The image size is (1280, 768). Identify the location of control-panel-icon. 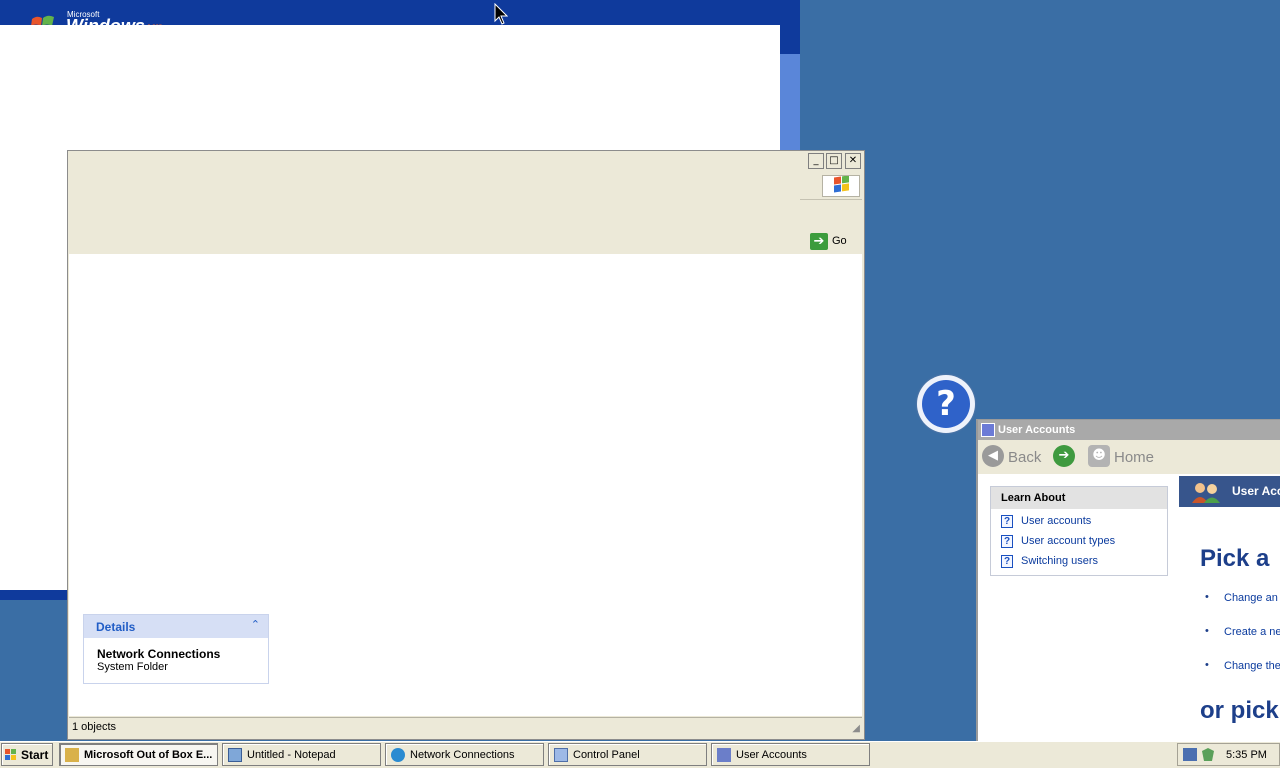
(561, 755).